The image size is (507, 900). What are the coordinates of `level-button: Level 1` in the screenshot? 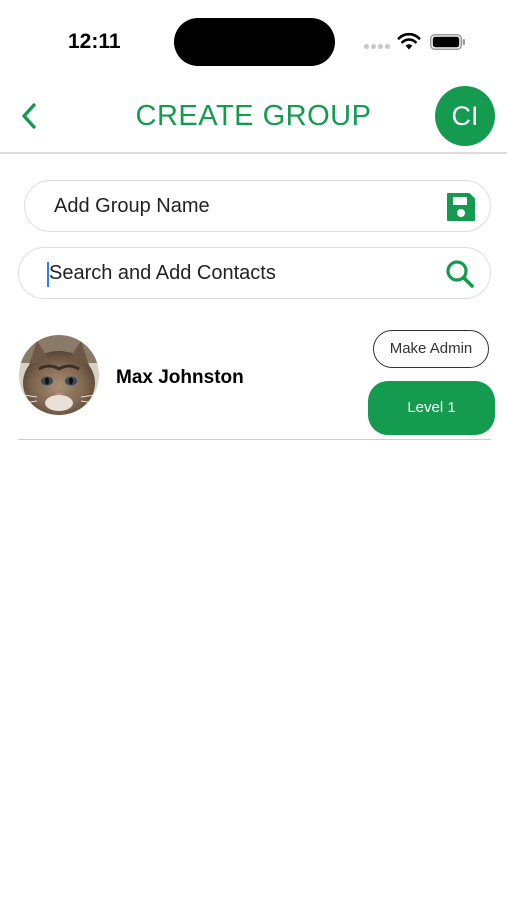 It's located at (431, 408).